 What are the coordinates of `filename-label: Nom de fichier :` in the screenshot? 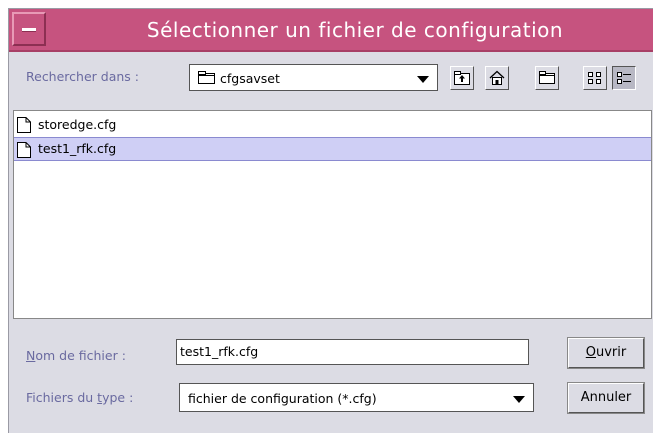 It's located at (76, 355).